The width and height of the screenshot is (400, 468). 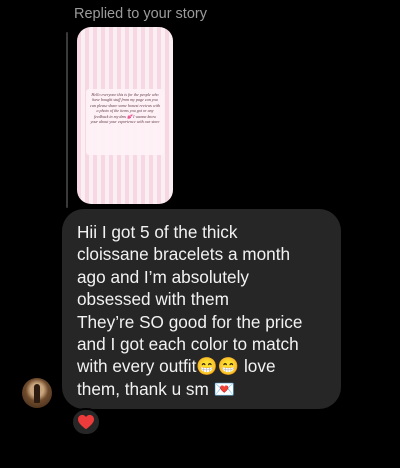 I want to click on message-line: cloissane bracelets a month, so click(x=184, y=254).